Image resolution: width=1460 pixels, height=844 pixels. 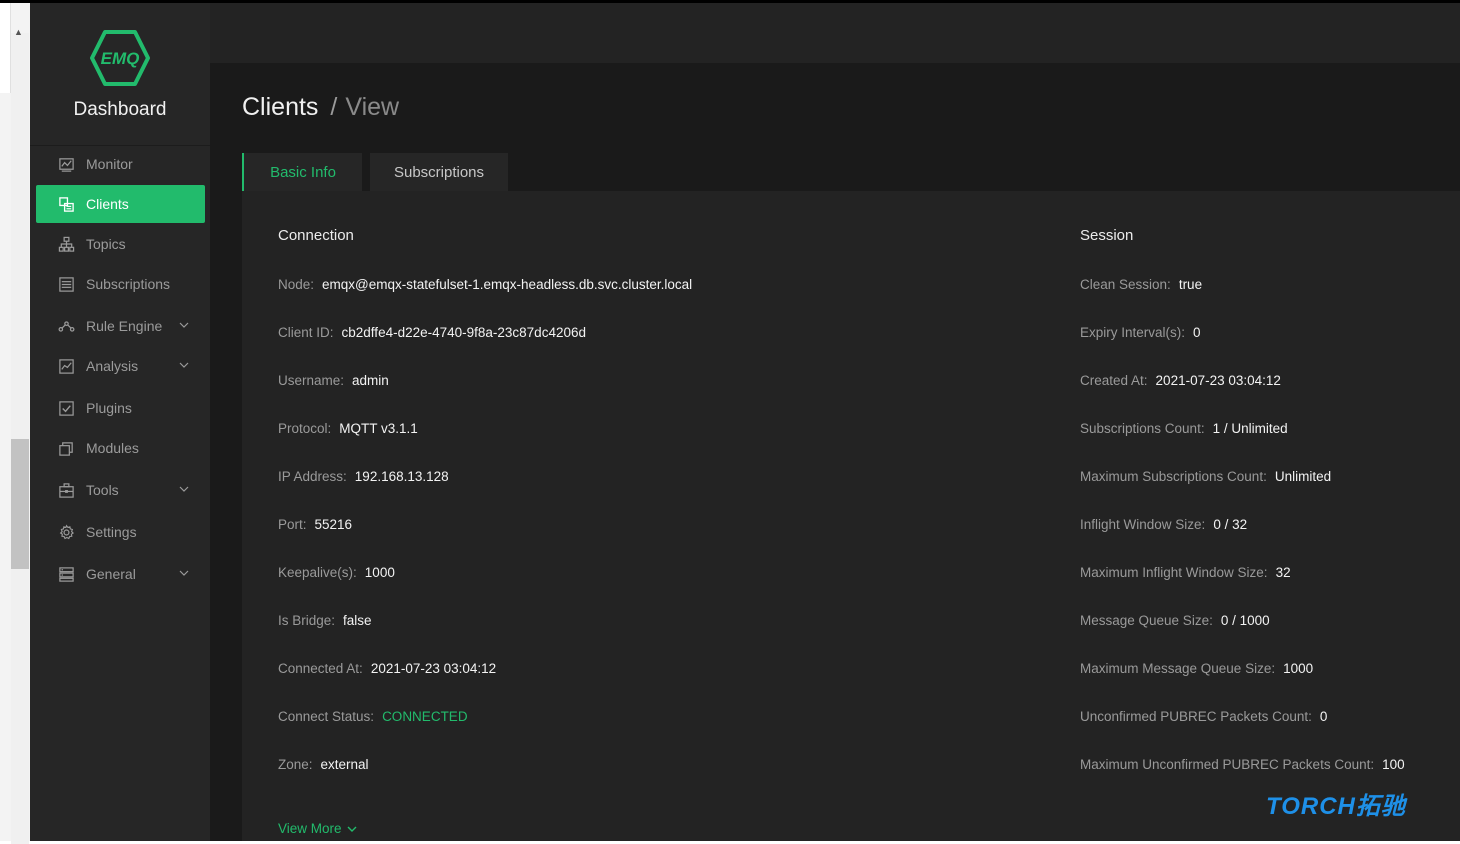 What do you see at coordinates (439, 172) in the screenshot?
I see `tab-subscriptions: Subscriptions` at bounding box center [439, 172].